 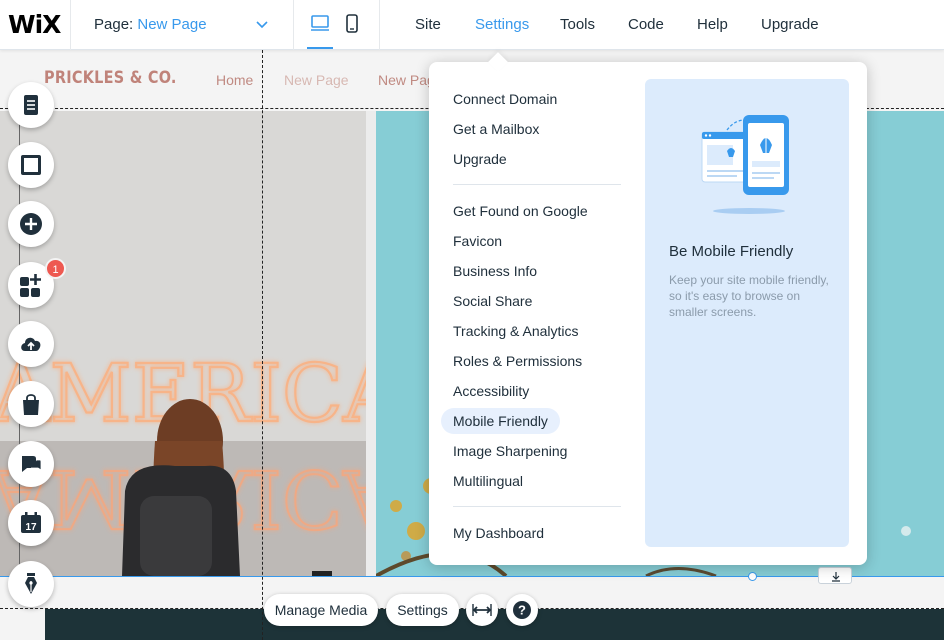 What do you see at coordinates (745, 164) in the screenshot?
I see `mobile-friendly-illustration` at bounding box center [745, 164].